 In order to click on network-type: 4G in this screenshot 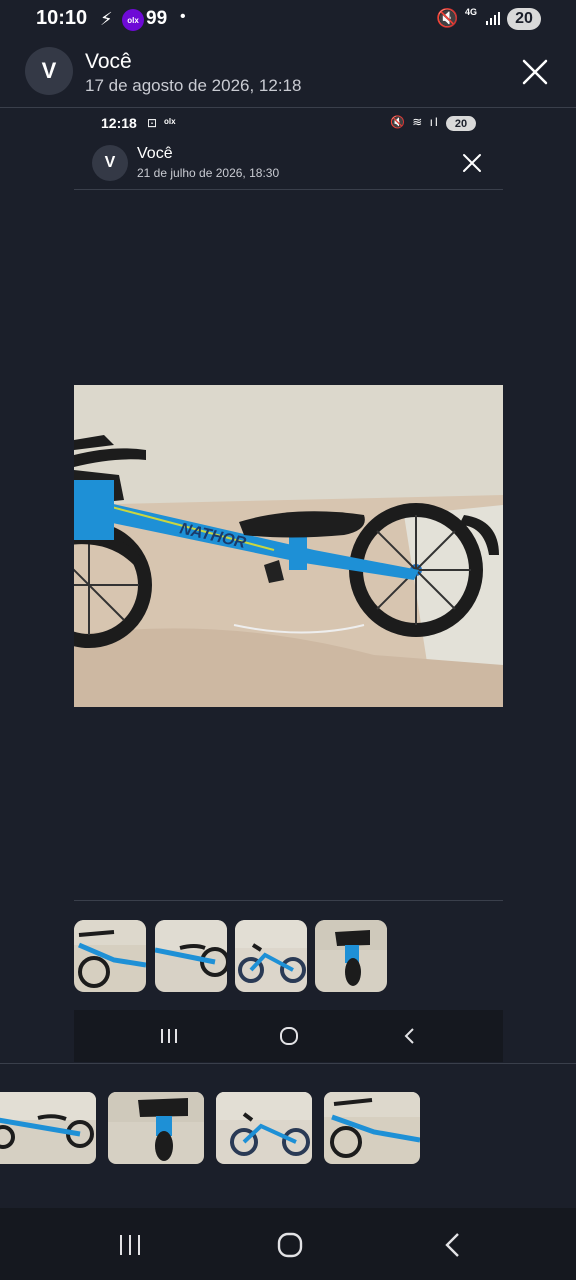, I will do `click(471, 12)`.